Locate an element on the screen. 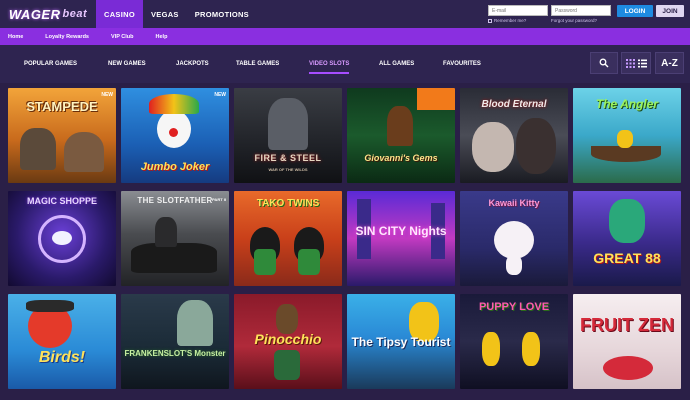 The image size is (690, 400). grid-icon is located at coordinates (630, 63).